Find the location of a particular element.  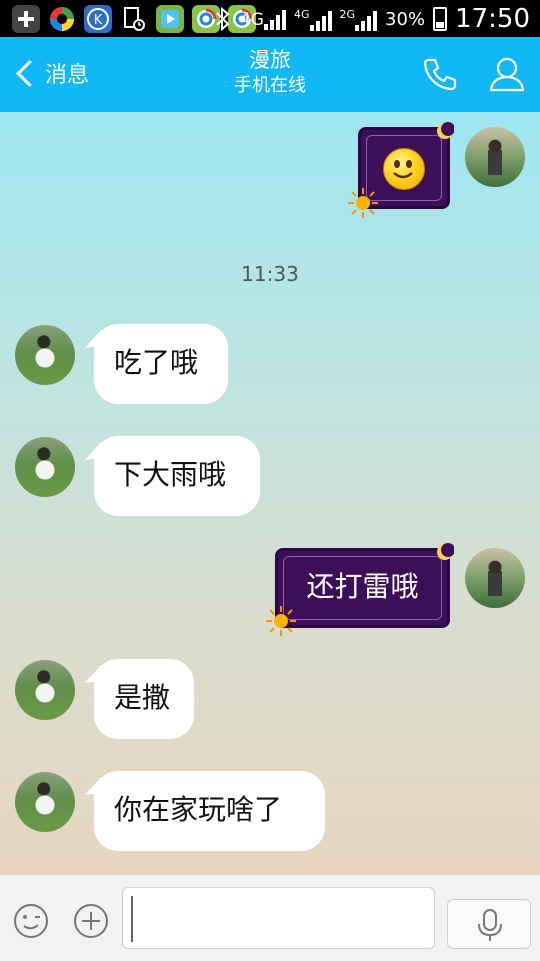

chat-header: 消息 漫旅 手机在线 is located at coordinates (270, 74).